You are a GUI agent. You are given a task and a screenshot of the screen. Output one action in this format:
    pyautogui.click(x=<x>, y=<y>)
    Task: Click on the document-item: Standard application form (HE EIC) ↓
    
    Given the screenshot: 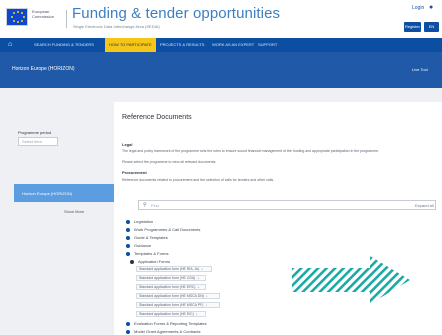 What is the action you would take?
    pyautogui.click(x=171, y=314)
    